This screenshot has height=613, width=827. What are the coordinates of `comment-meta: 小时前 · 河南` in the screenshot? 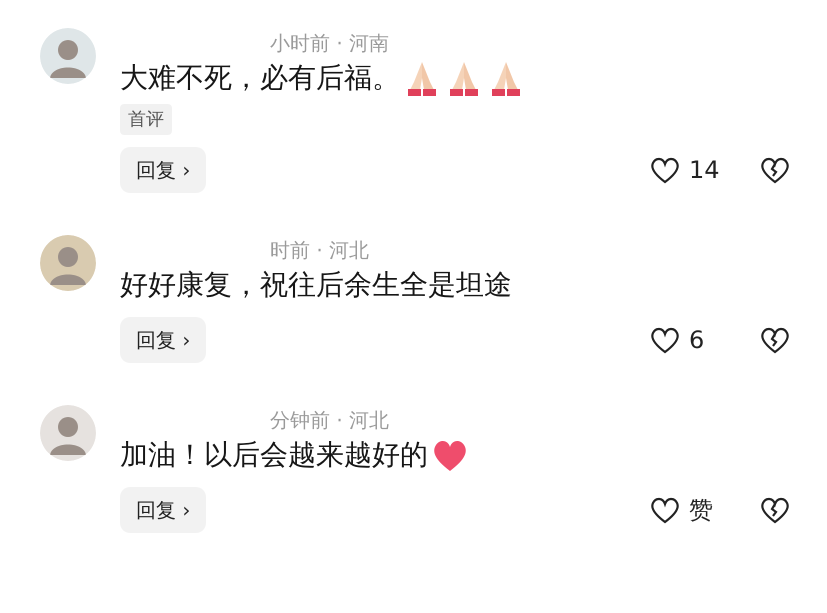 It's located at (329, 43).